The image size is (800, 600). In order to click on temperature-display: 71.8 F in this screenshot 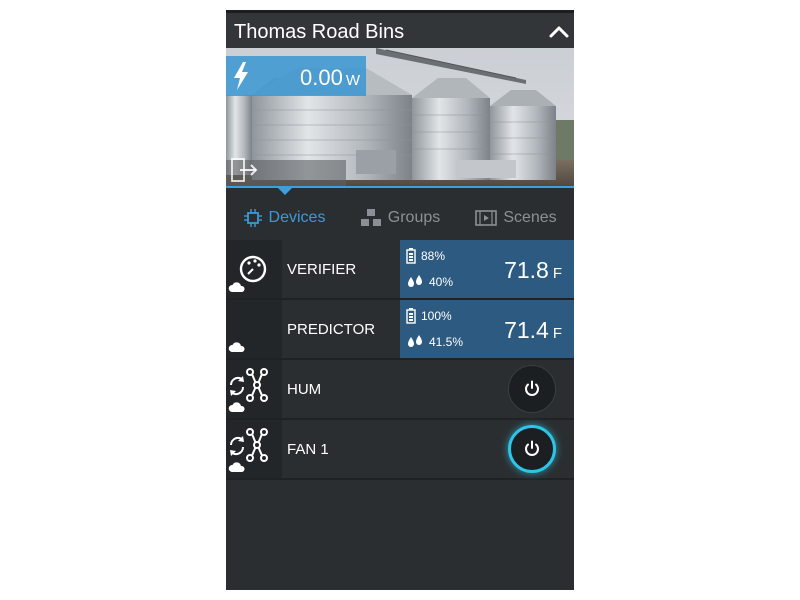, I will do `click(533, 270)`.